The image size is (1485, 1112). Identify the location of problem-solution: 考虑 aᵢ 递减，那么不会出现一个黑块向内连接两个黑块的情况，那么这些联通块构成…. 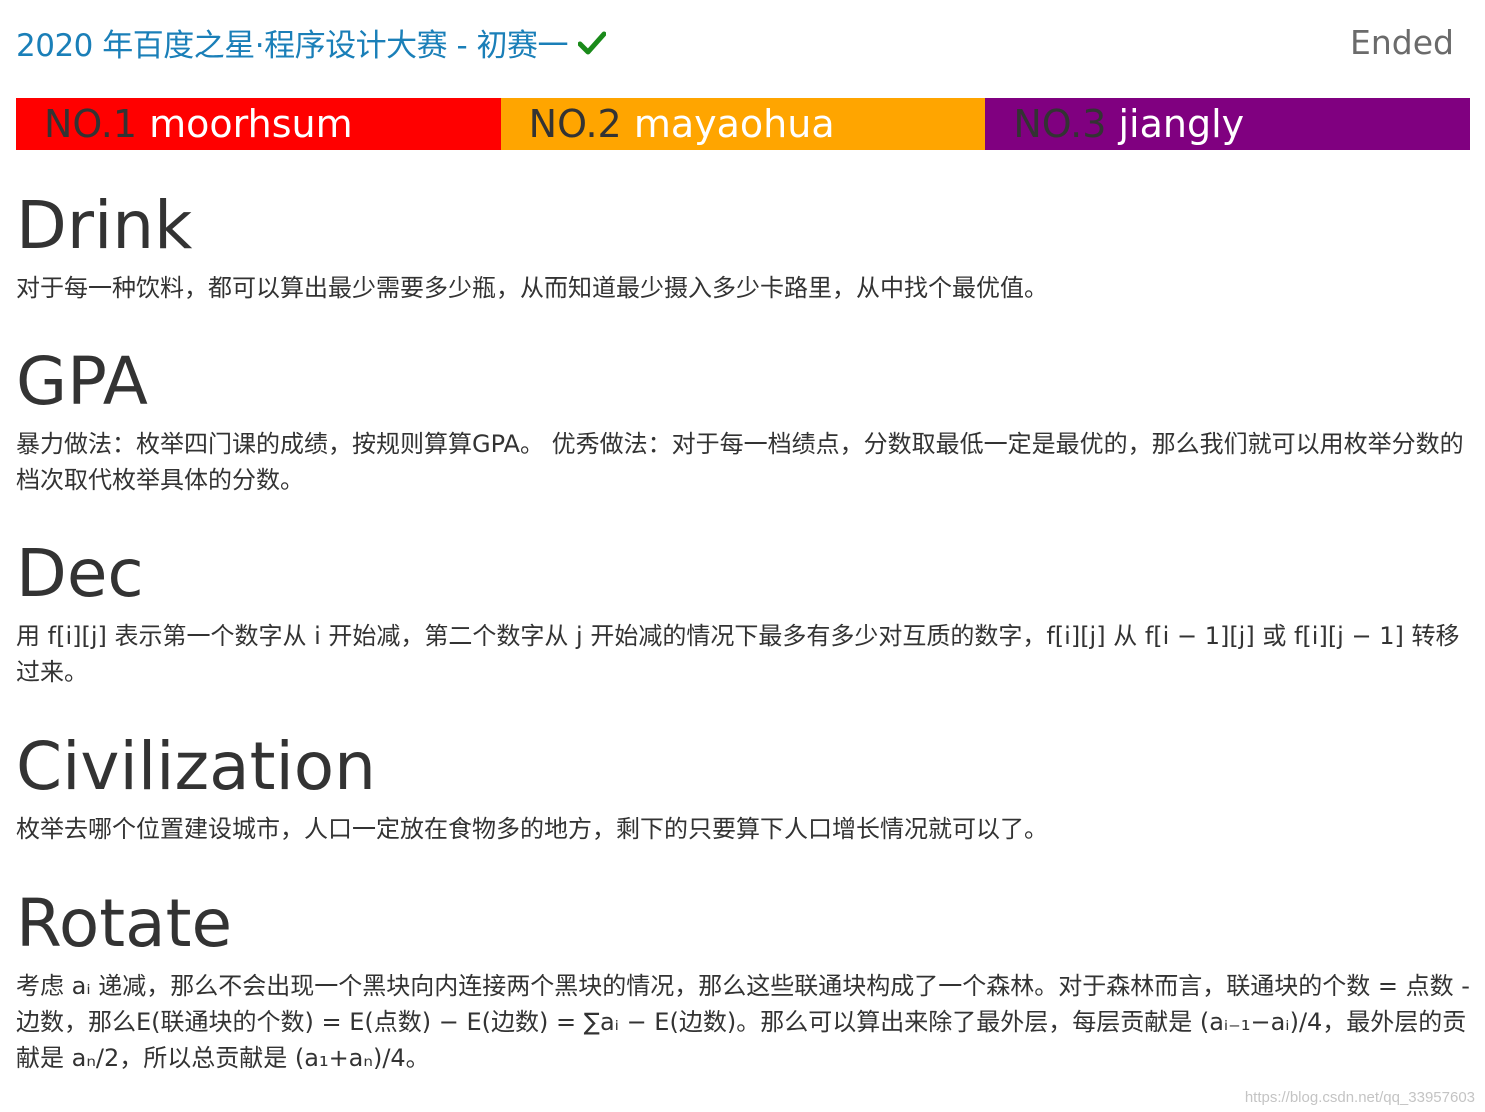
(743, 1022).